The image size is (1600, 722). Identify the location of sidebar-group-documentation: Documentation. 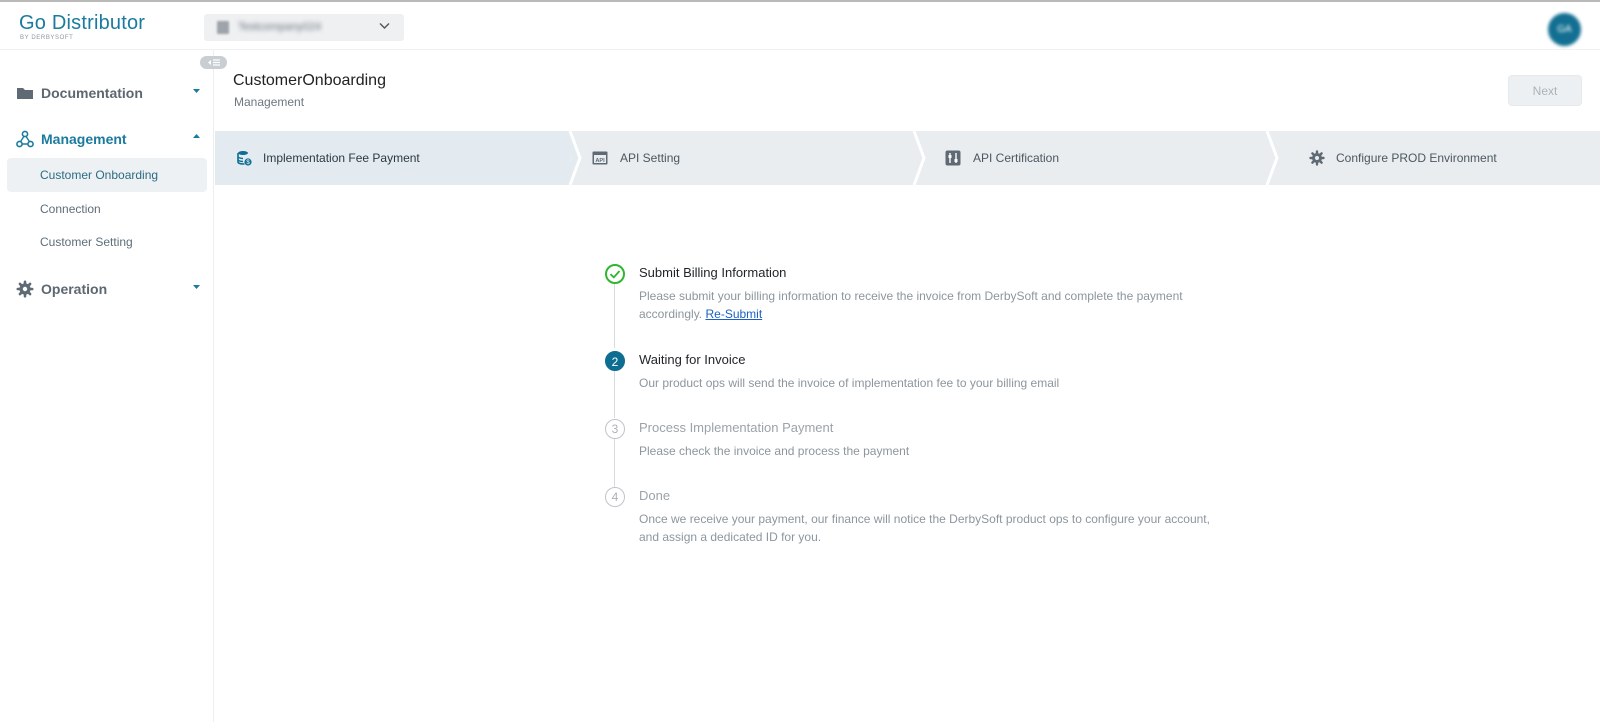
(107, 93).